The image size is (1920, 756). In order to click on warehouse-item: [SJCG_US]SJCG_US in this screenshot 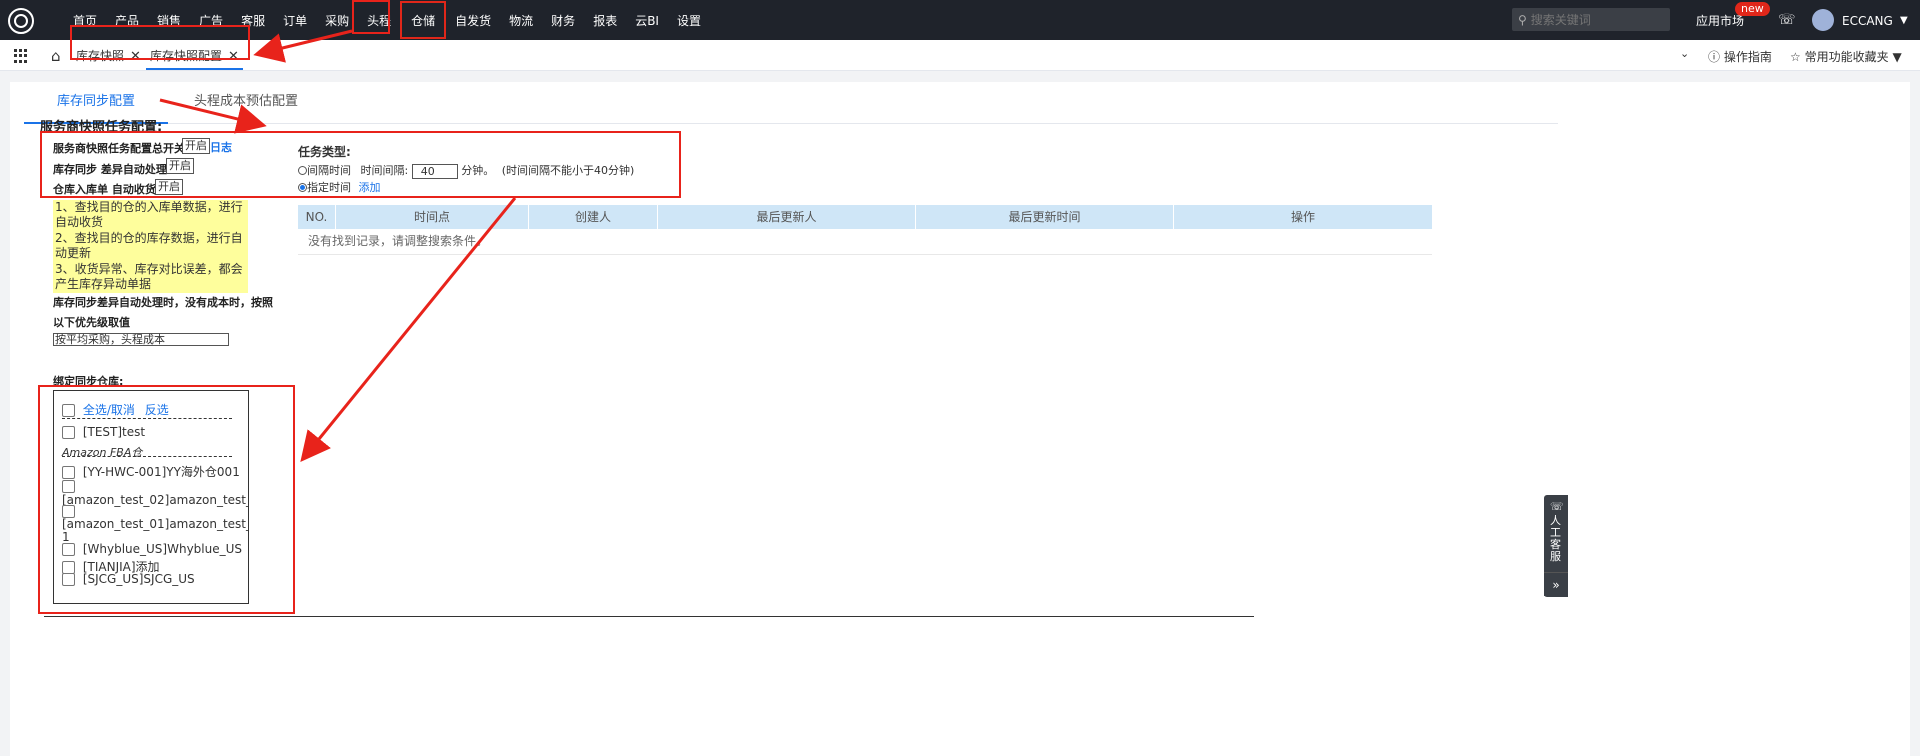, I will do `click(128, 579)`.